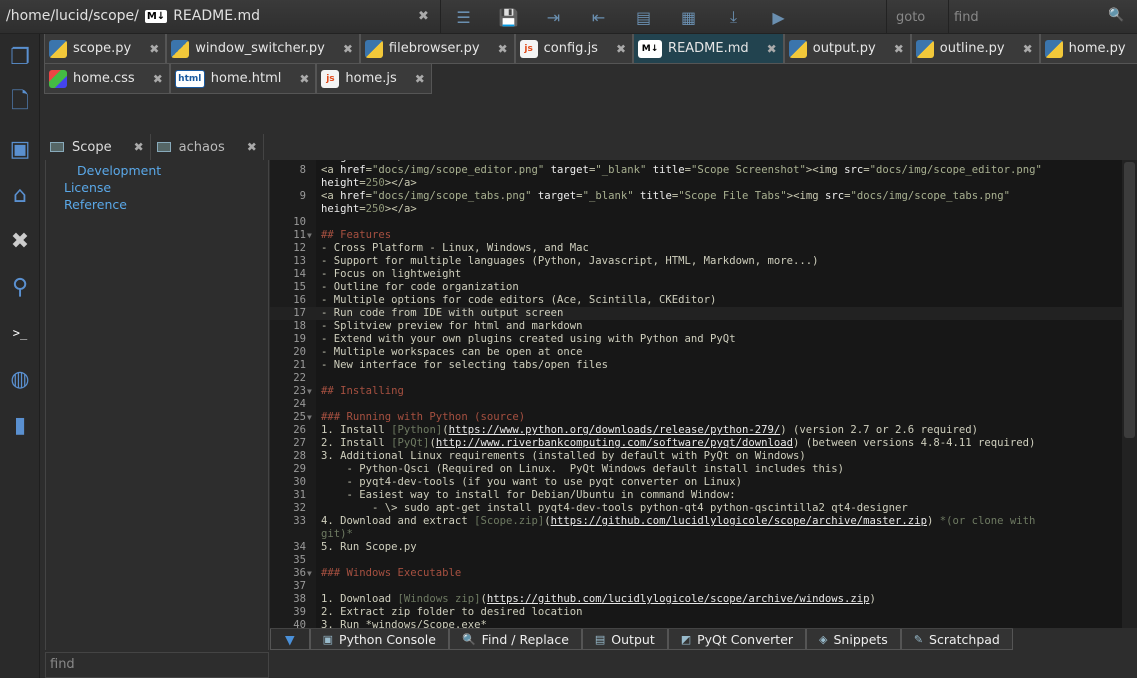  I want to click on unindent-icon: ⇤, so click(598, 17).